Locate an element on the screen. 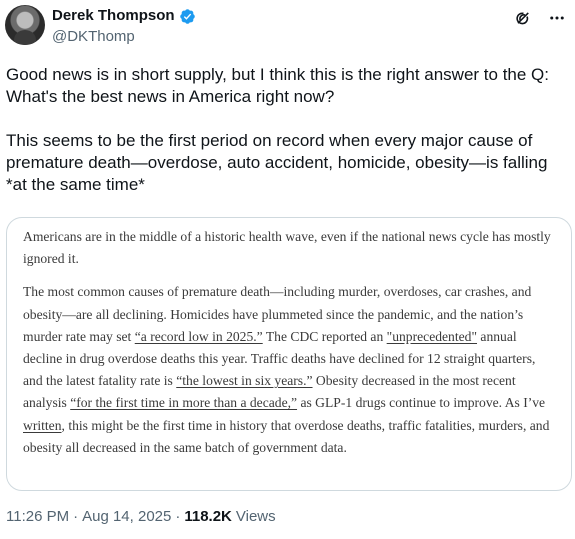 This screenshot has height=539, width=575. article-link-written: written is located at coordinates (42, 425).